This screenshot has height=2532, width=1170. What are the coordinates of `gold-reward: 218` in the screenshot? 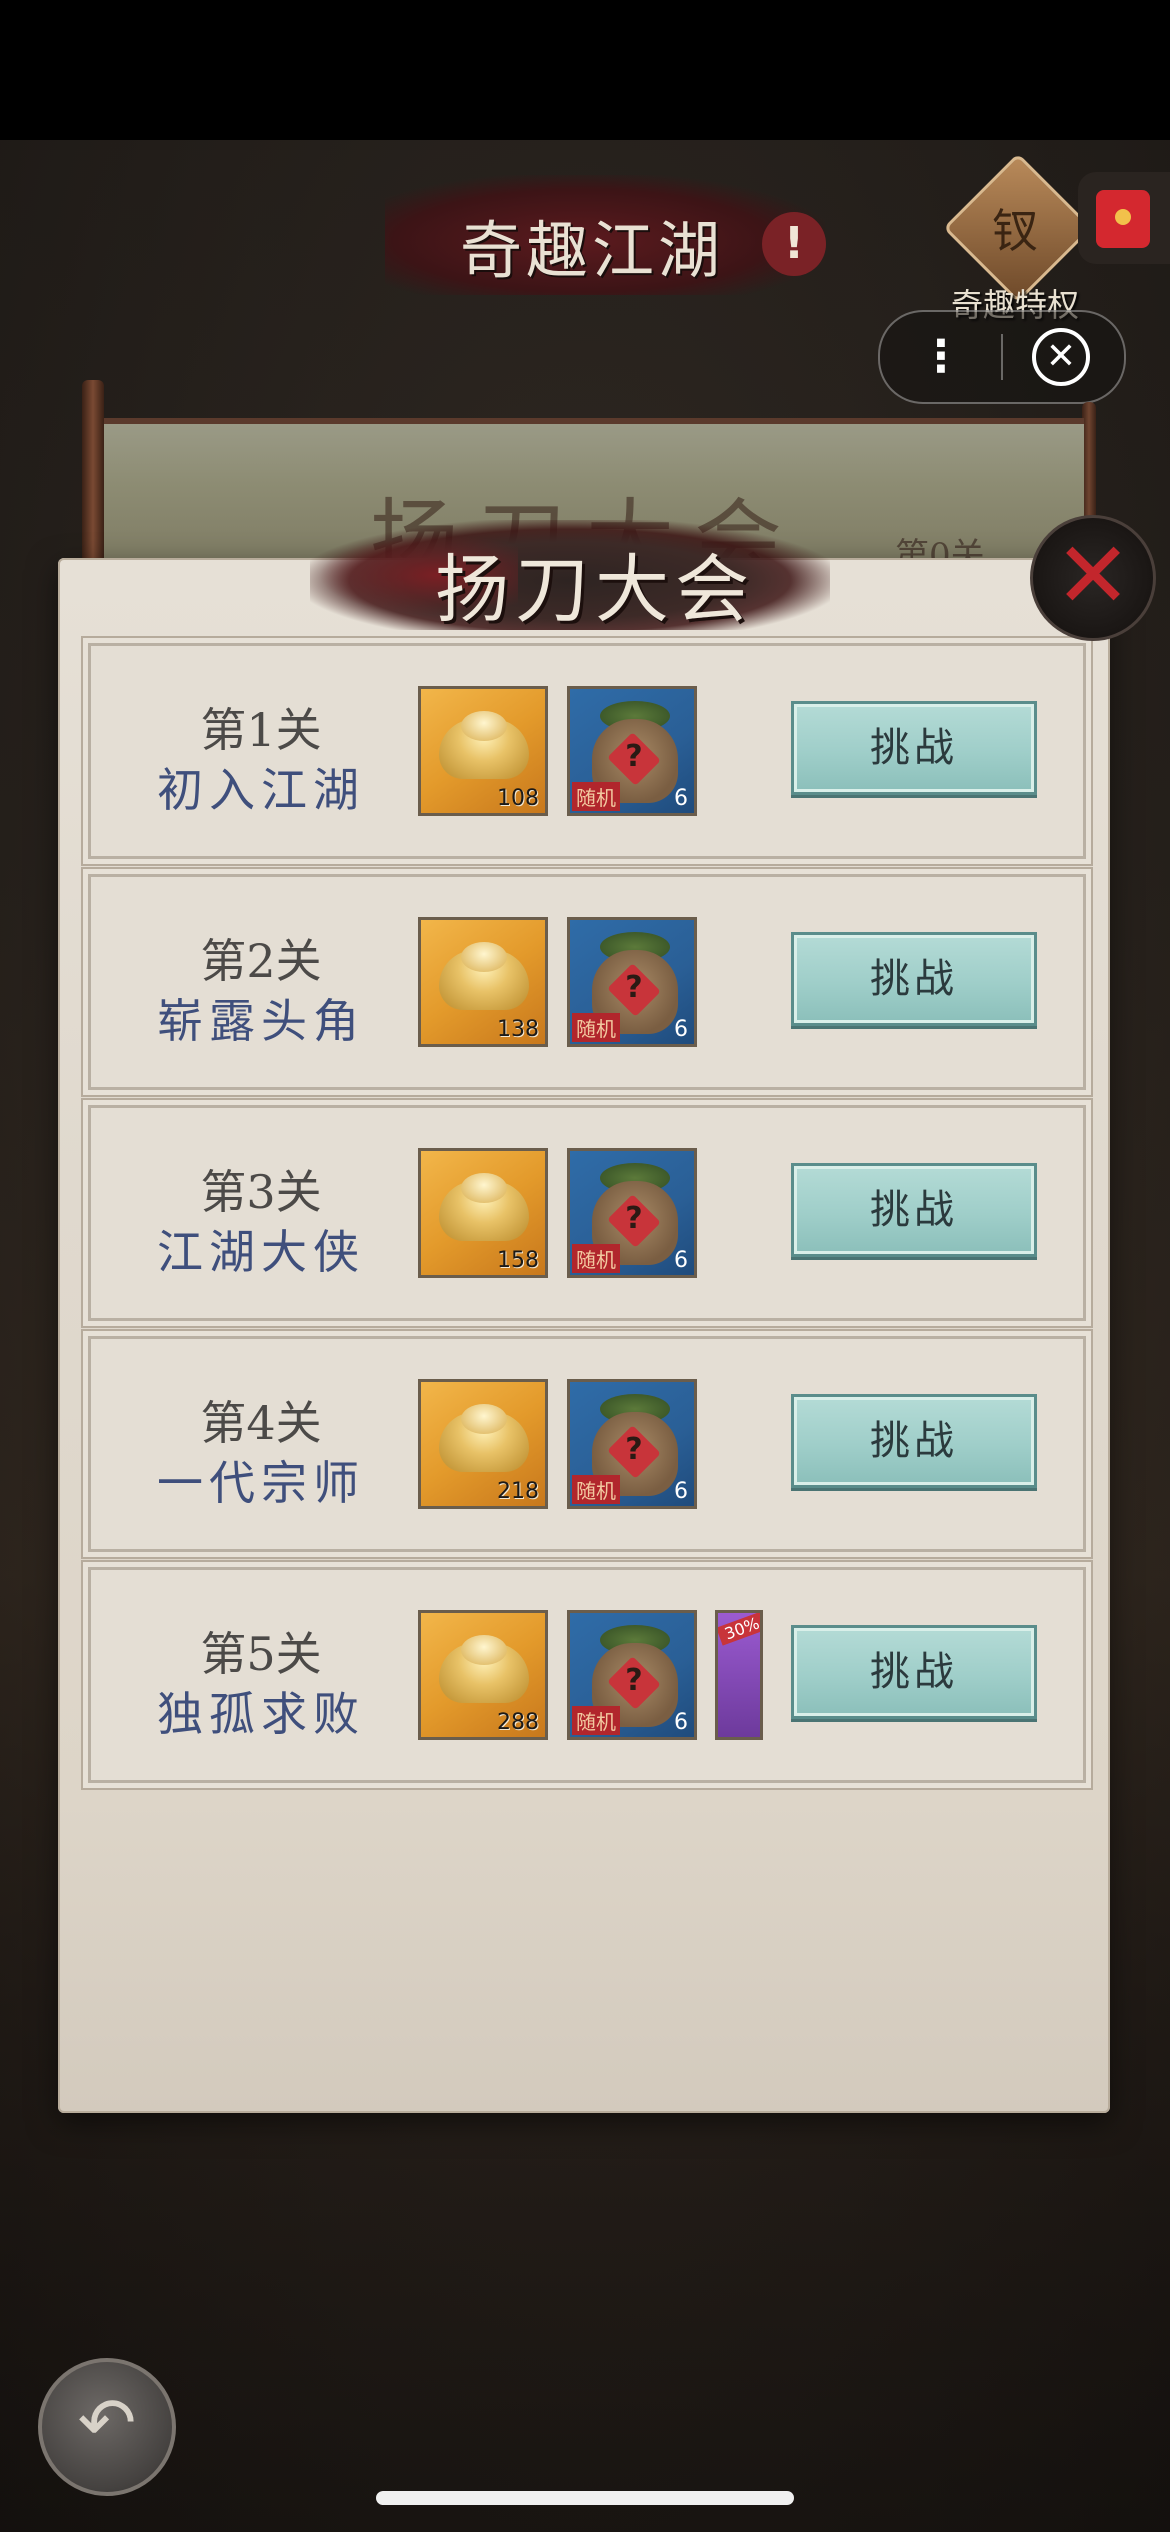 It's located at (483, 1444).